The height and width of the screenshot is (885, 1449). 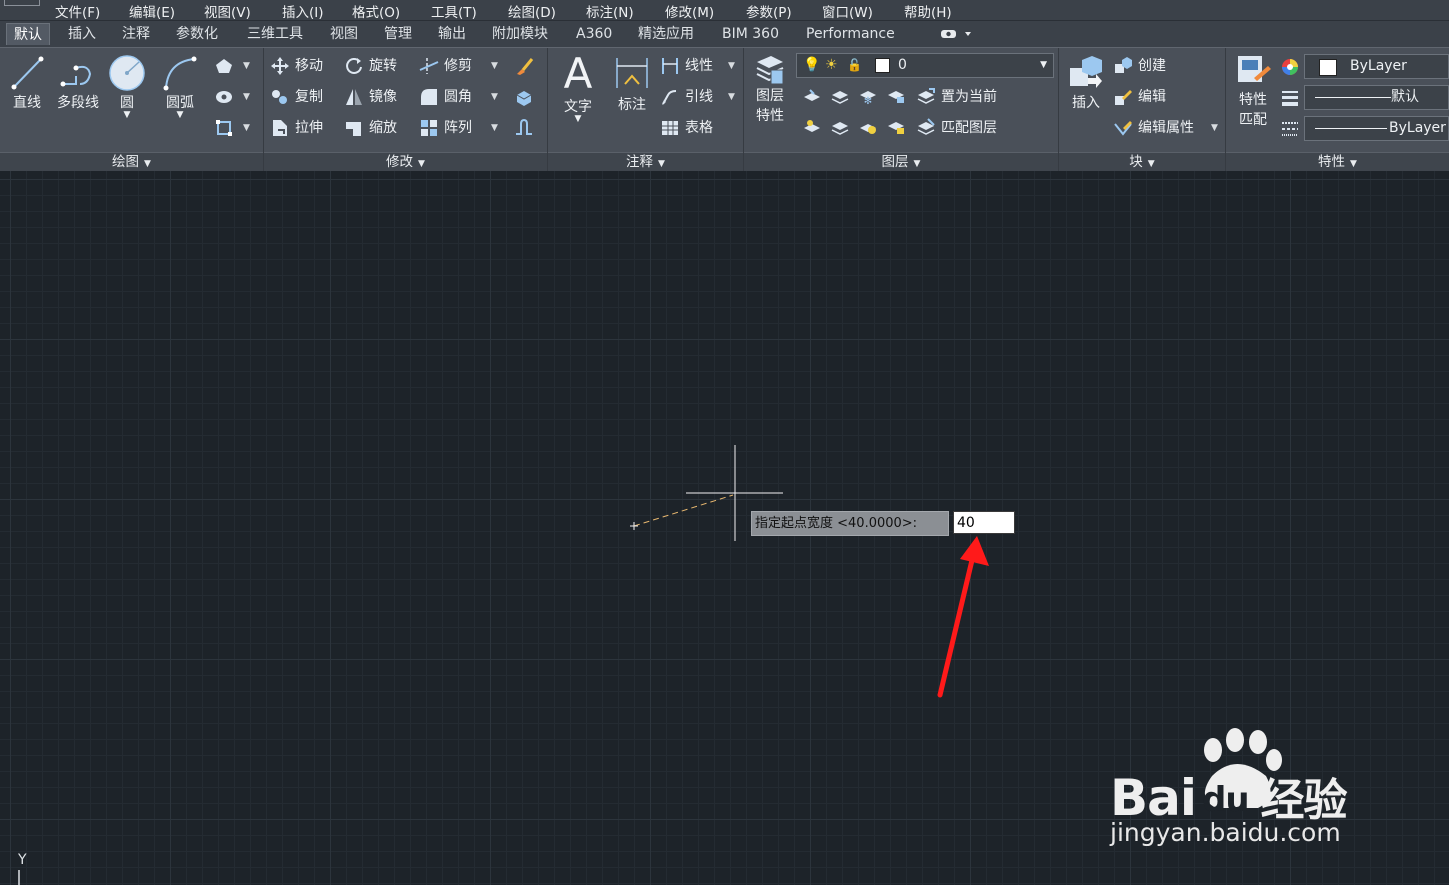 What do you see at coordinates (683, 510) in the screenshot?
I see `polyline-rubber-band` at bounding box center [683, 510].